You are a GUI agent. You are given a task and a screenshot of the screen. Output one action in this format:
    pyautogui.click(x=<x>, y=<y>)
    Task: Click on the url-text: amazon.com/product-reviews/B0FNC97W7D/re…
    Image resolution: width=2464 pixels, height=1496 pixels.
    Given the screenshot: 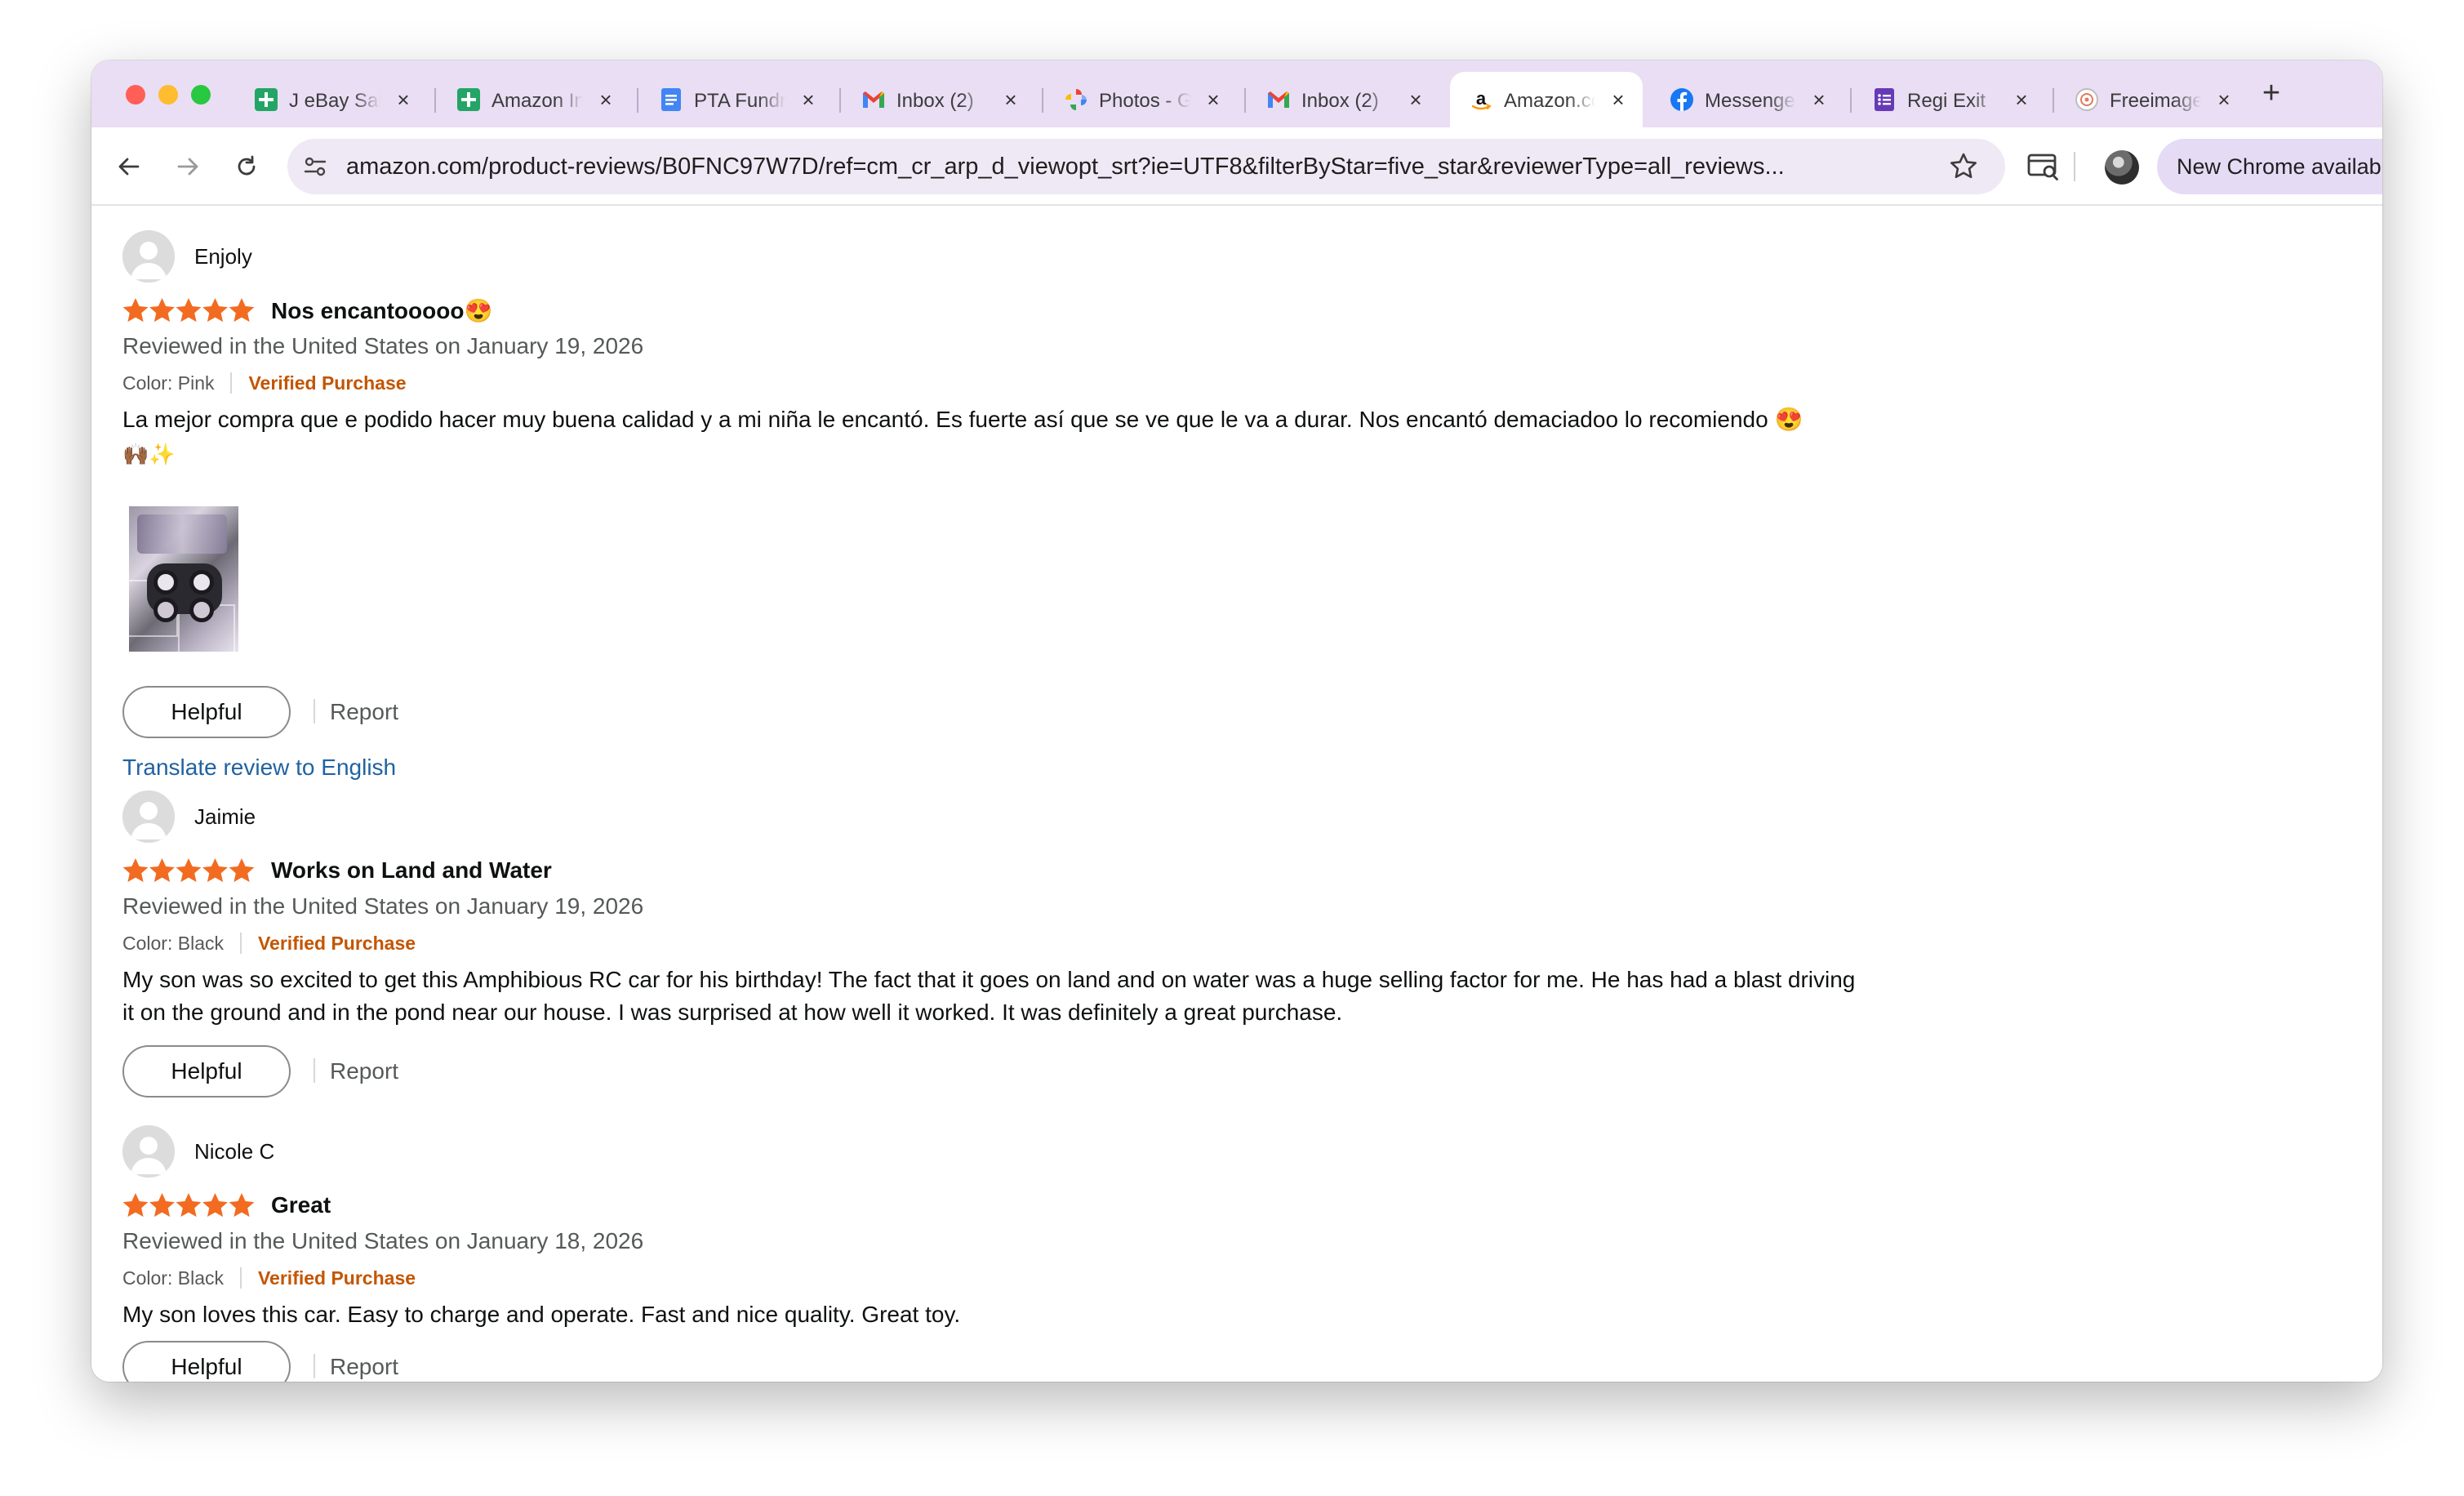 What is the action you would take?
    pyautogui.click(x=1117, y=167)
    